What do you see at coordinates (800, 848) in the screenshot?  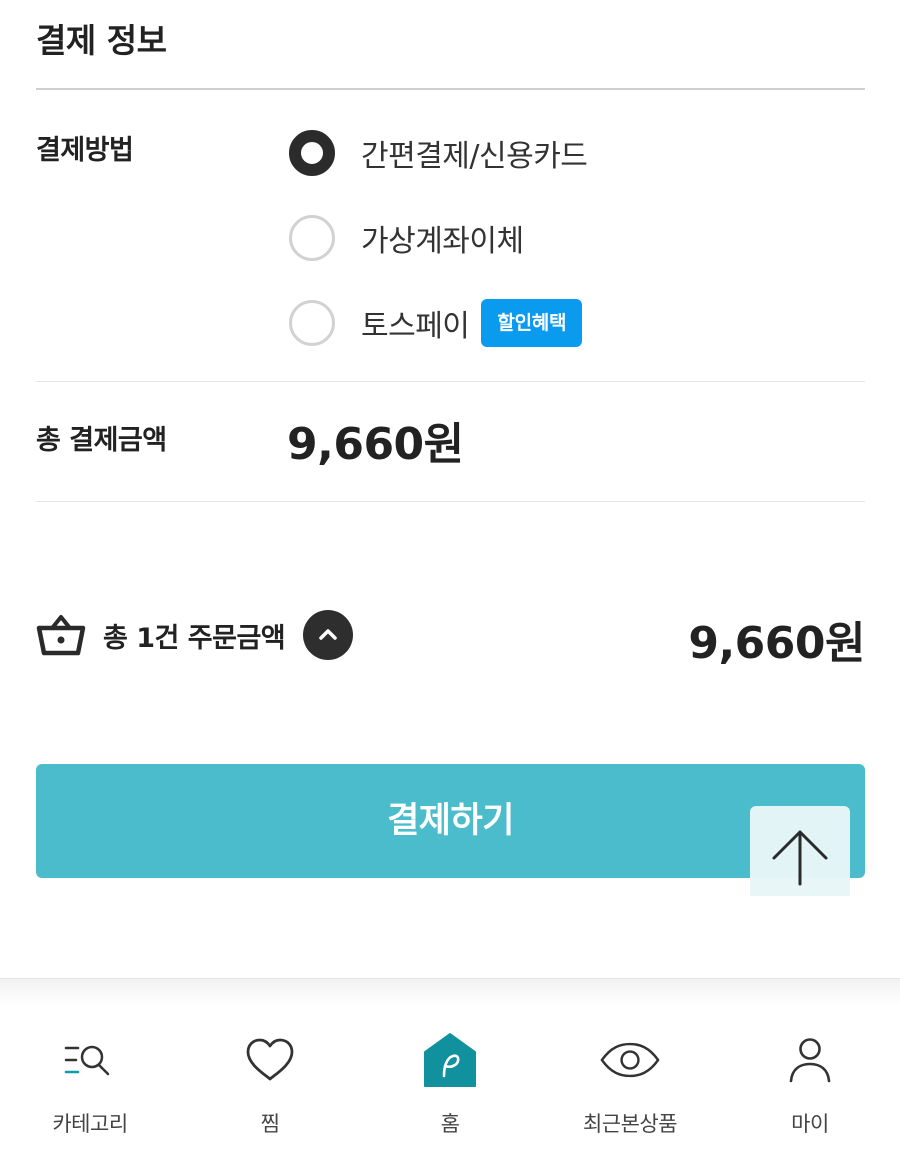 I see `arrow-up-icon` at bounding box center [800, 848].